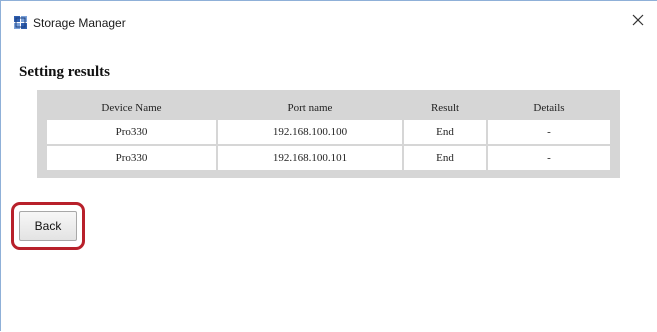  I want to click on column-header-device-name: Device Name, so click(131, 108).